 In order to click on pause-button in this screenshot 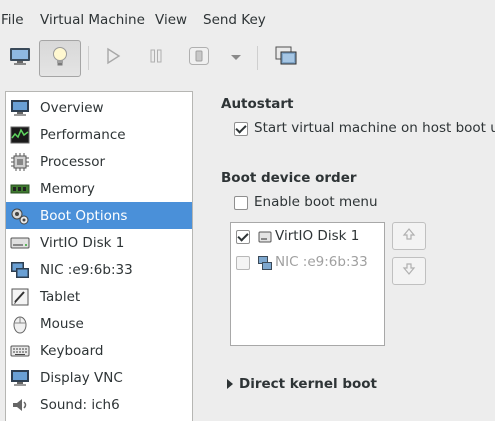, I will do `click(156, 58)`.